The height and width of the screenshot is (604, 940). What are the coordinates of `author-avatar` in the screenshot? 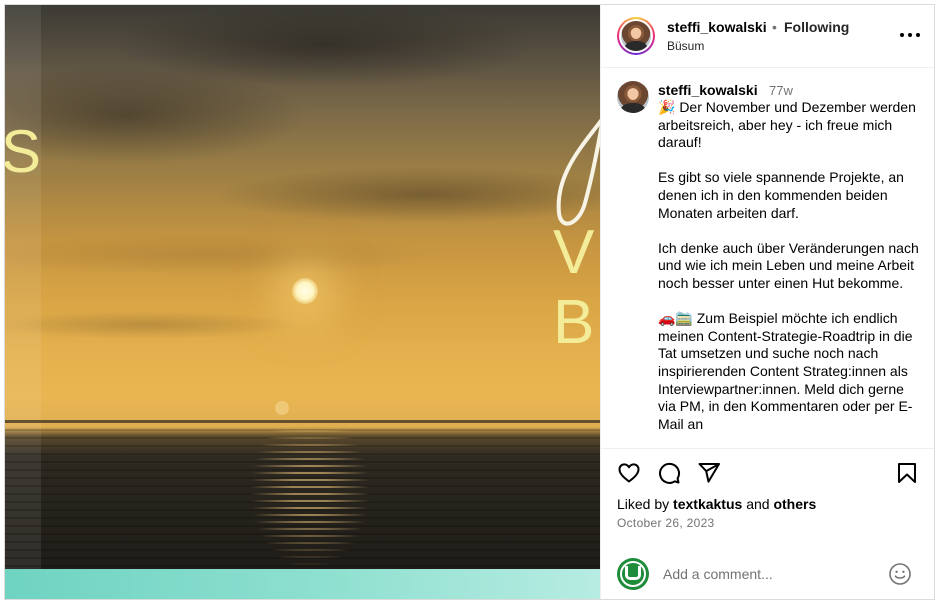 It's located at (636, 36).